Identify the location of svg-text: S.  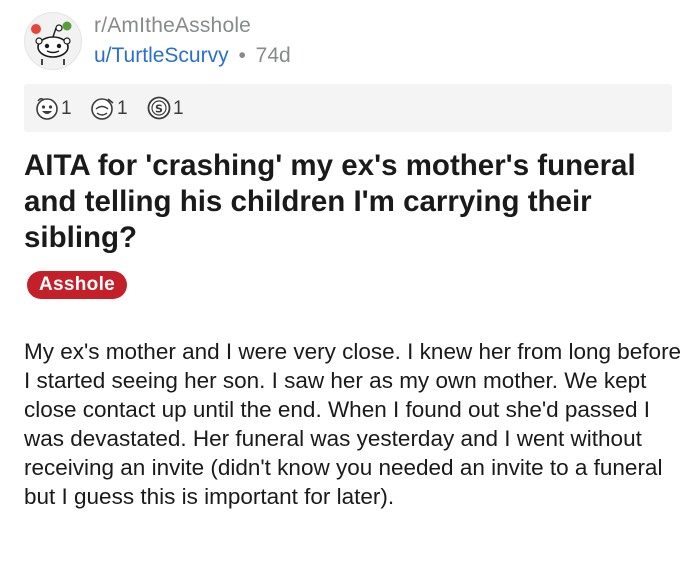
(159, 109).